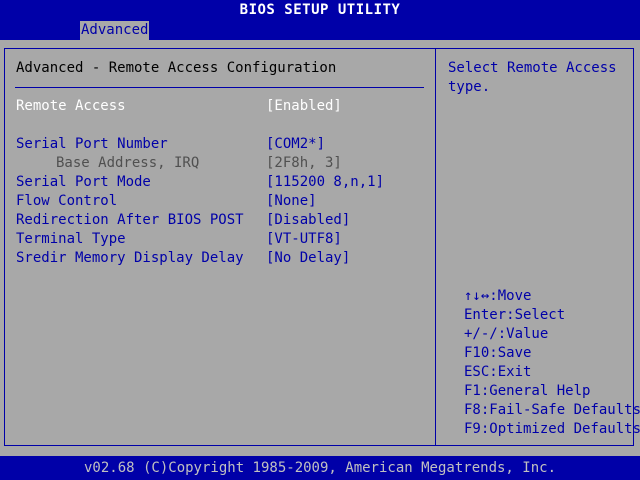  Describe the element at coordinates (219, 87) in the screenshot. I see `section-title-underline` at that location.